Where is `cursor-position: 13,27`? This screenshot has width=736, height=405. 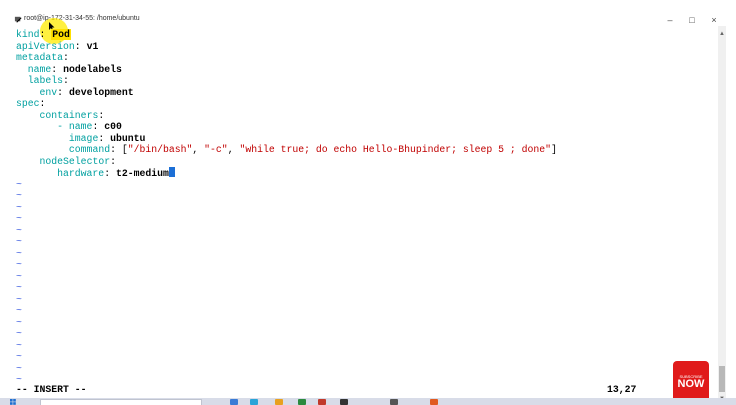 cursor-position: 13,27 is located at coordinates (622, 389).